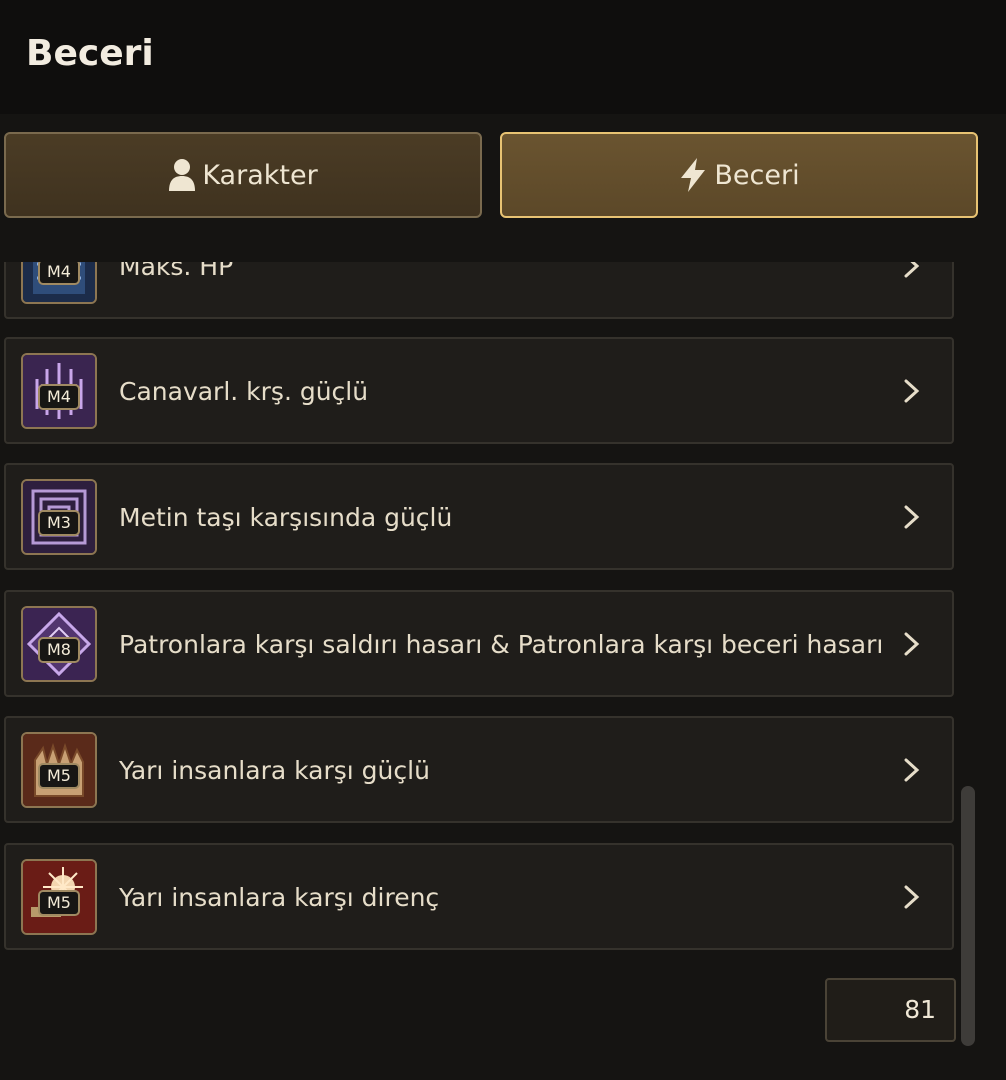 The image size is (1006, 1080). Describe the element at coordinates (479, 896) in the screenshot. I see `list-item: M5 Yarı insanlara karşı direnç` at that location.